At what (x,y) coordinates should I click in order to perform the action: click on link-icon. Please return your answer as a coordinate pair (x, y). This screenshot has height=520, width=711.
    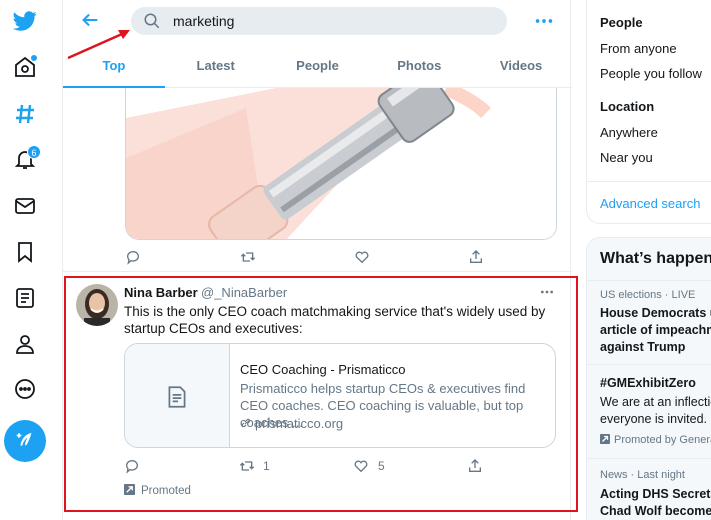
    Looking at the image, I should click on (246, 423).